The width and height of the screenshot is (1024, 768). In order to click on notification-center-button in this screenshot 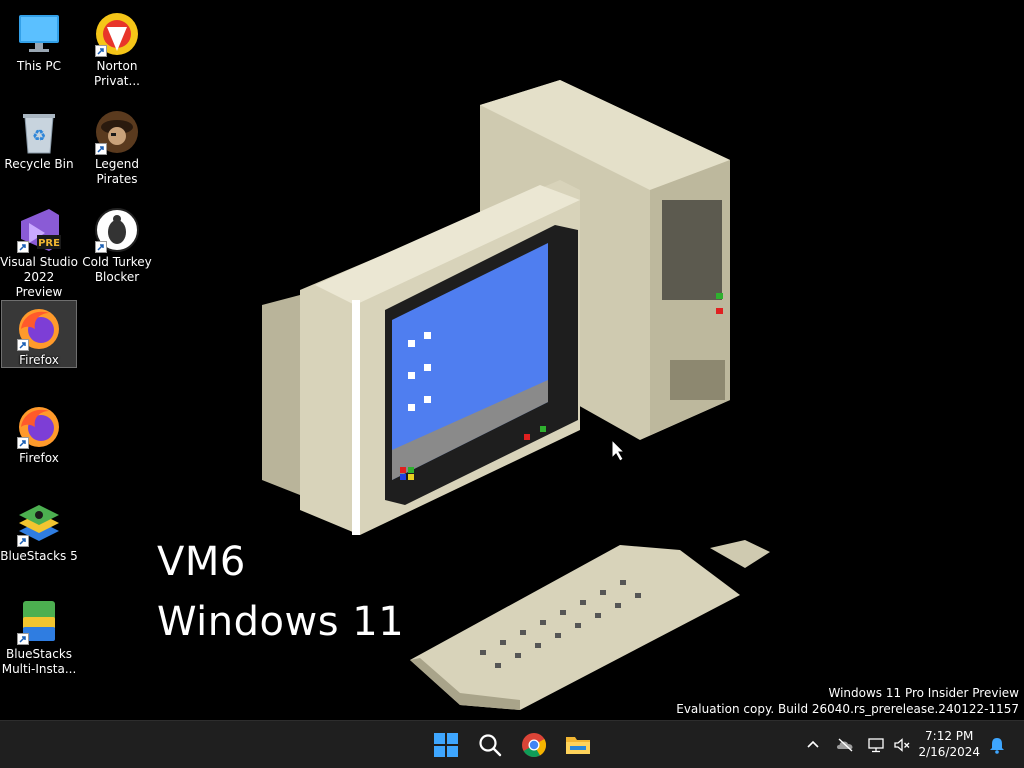, I will do `click(997, 745)`.